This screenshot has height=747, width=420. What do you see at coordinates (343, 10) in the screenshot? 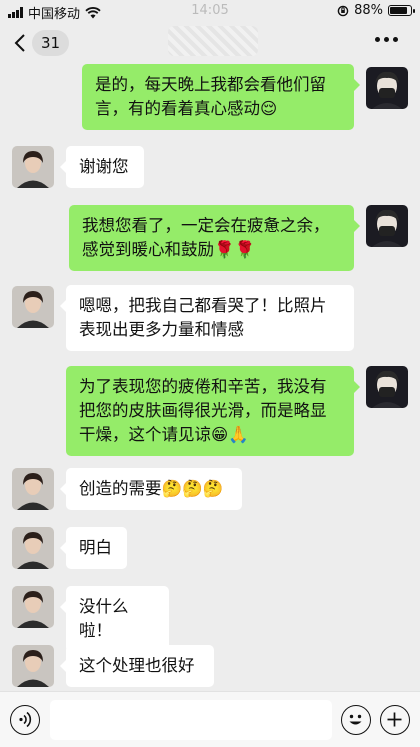
I see `rotation-lock-icon` at bounding box center [343, 10].